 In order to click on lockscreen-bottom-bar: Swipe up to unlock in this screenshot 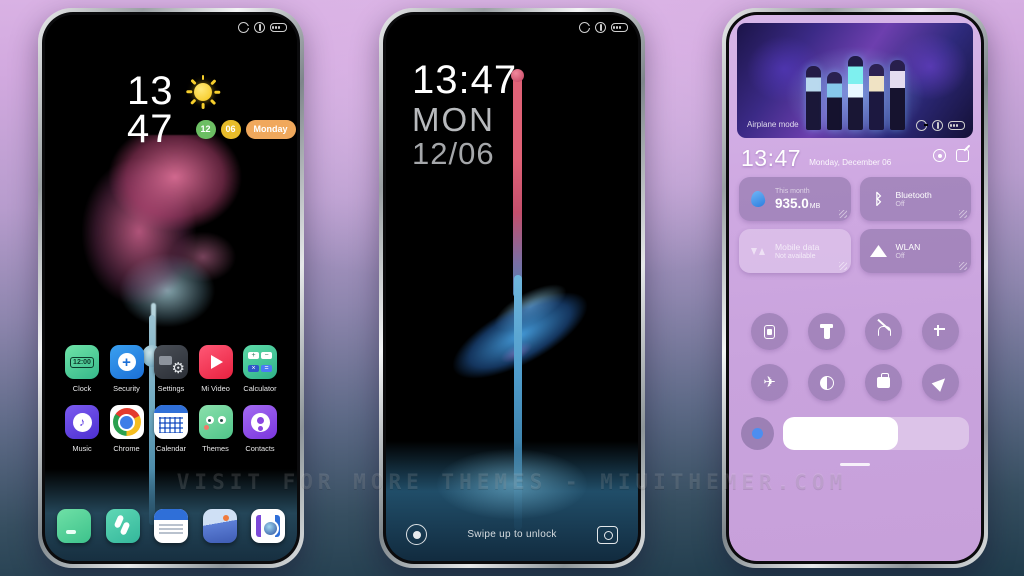, I will do `click(512, 534)`.